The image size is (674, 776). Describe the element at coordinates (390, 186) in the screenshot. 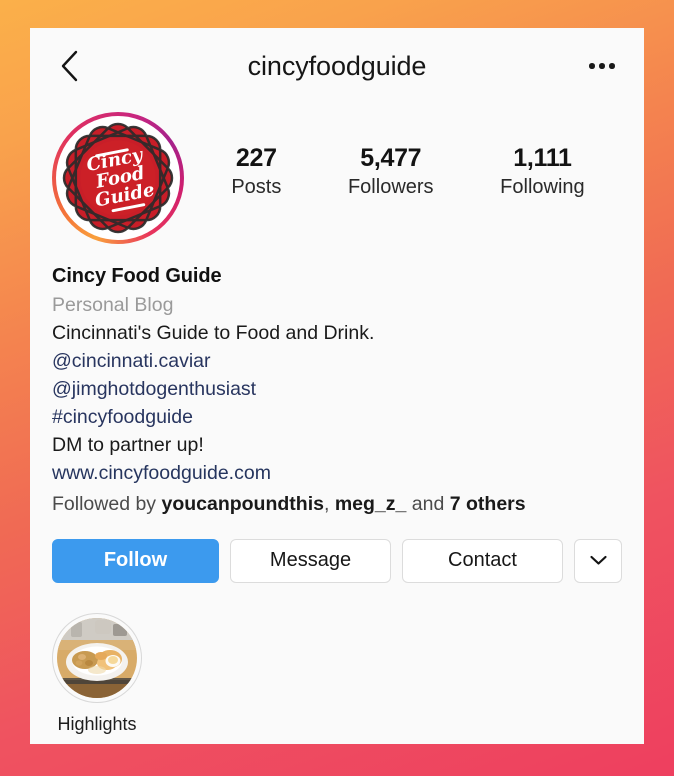

I see `stat-label: Followers` at that location.